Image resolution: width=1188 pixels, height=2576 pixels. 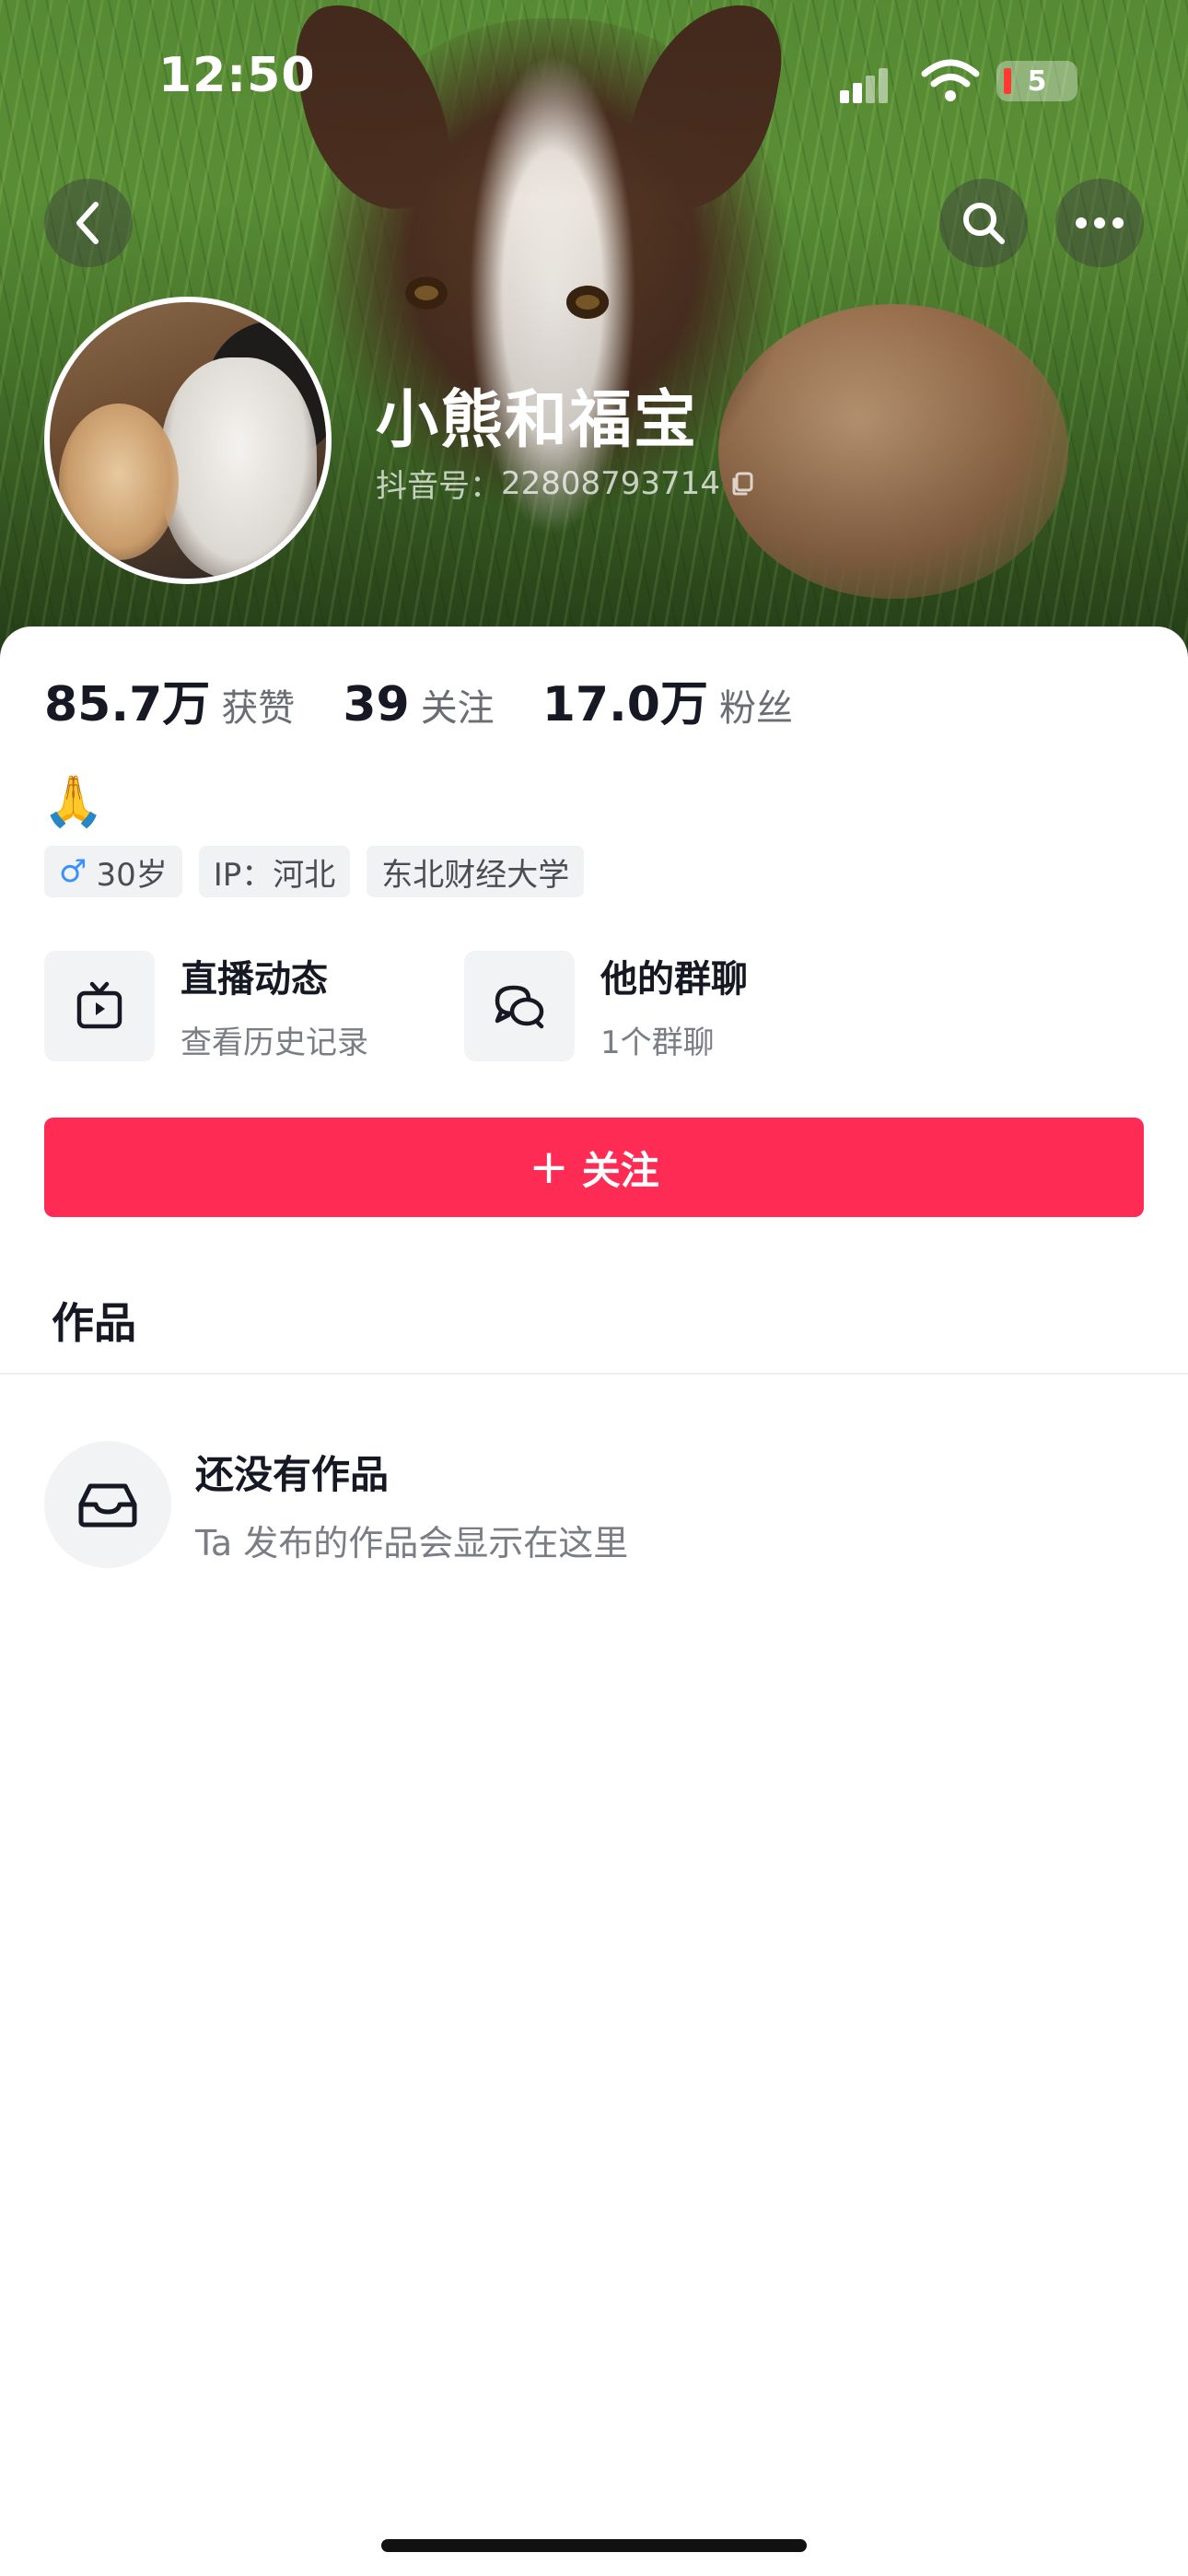 I want to click on tv-icon, so click(x=99, y=1004).